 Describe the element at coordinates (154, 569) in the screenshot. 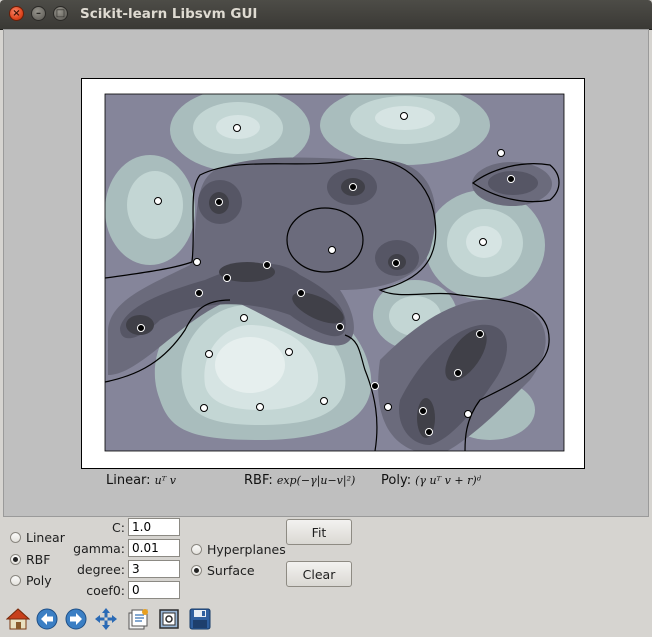

I see `degree-input` at that location.